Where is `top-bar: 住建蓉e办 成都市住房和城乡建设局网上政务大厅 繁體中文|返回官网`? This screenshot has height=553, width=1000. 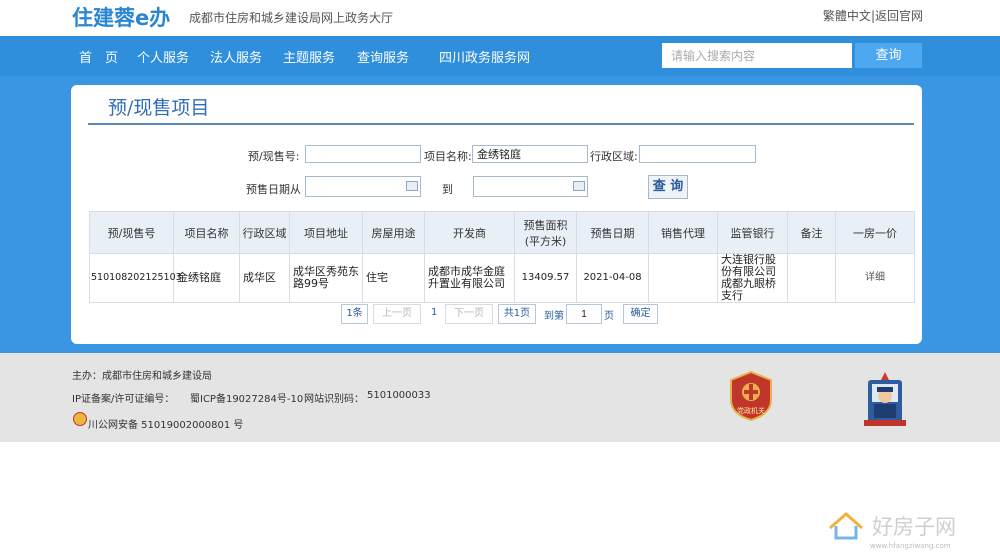
top-bar: 住建蓉e办 成都市住房和城乡建设局网上政务大厅 繁體中文|返回官网 is located at coordinates (500, 18).